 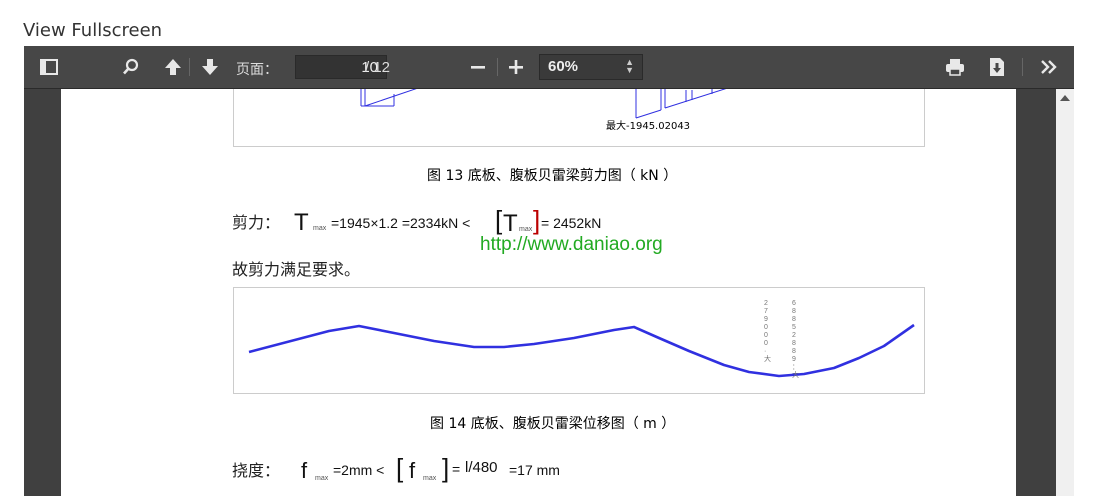 What do you see at coordinates (543, 104) in the screenshot?
I see `shear-diagram-plot` at bounding box center [543, 104].